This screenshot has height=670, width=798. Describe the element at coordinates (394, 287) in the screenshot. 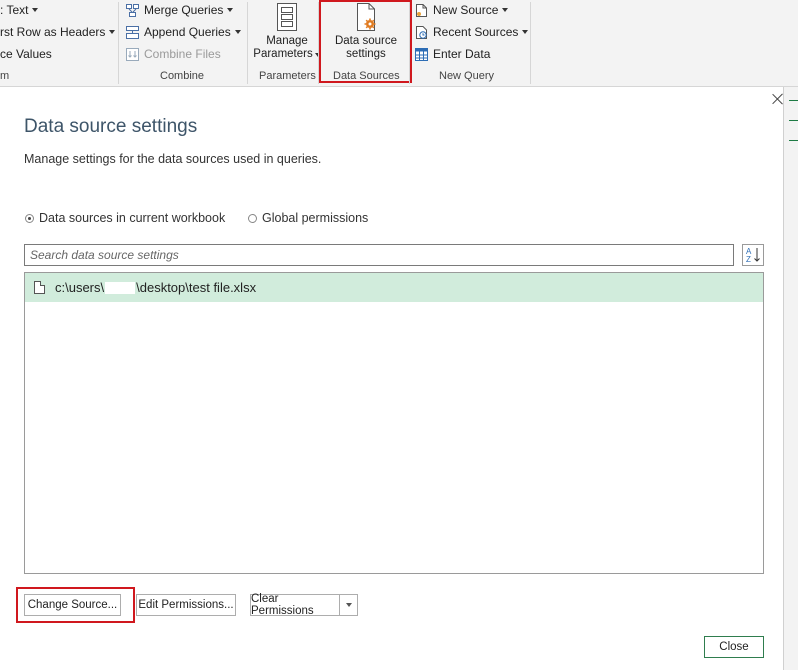

I see `list-item: c:\users\ \desktop\test file.xlsx` at that location.